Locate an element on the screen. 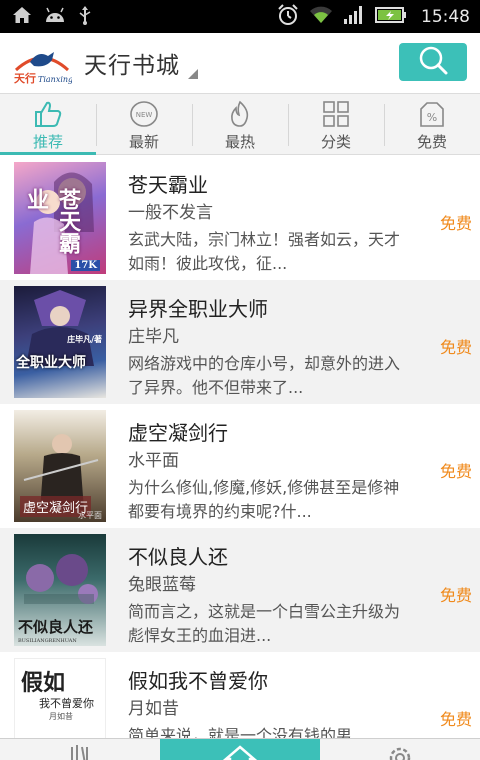 The height and width of the screenshot is (760, 480). android-icon is located at coordinates (55, 17).